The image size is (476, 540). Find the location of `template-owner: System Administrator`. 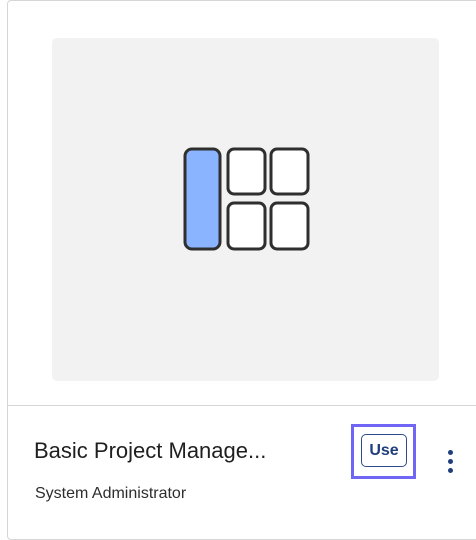

template-owner: System Administrator is located at coordinates (111, 493).